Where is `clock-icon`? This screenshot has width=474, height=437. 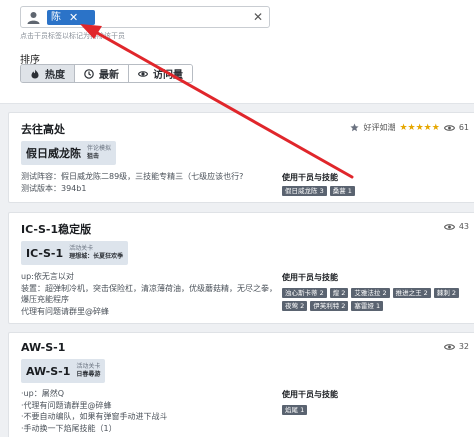
clock-icon is located at coordinates (89, 73).